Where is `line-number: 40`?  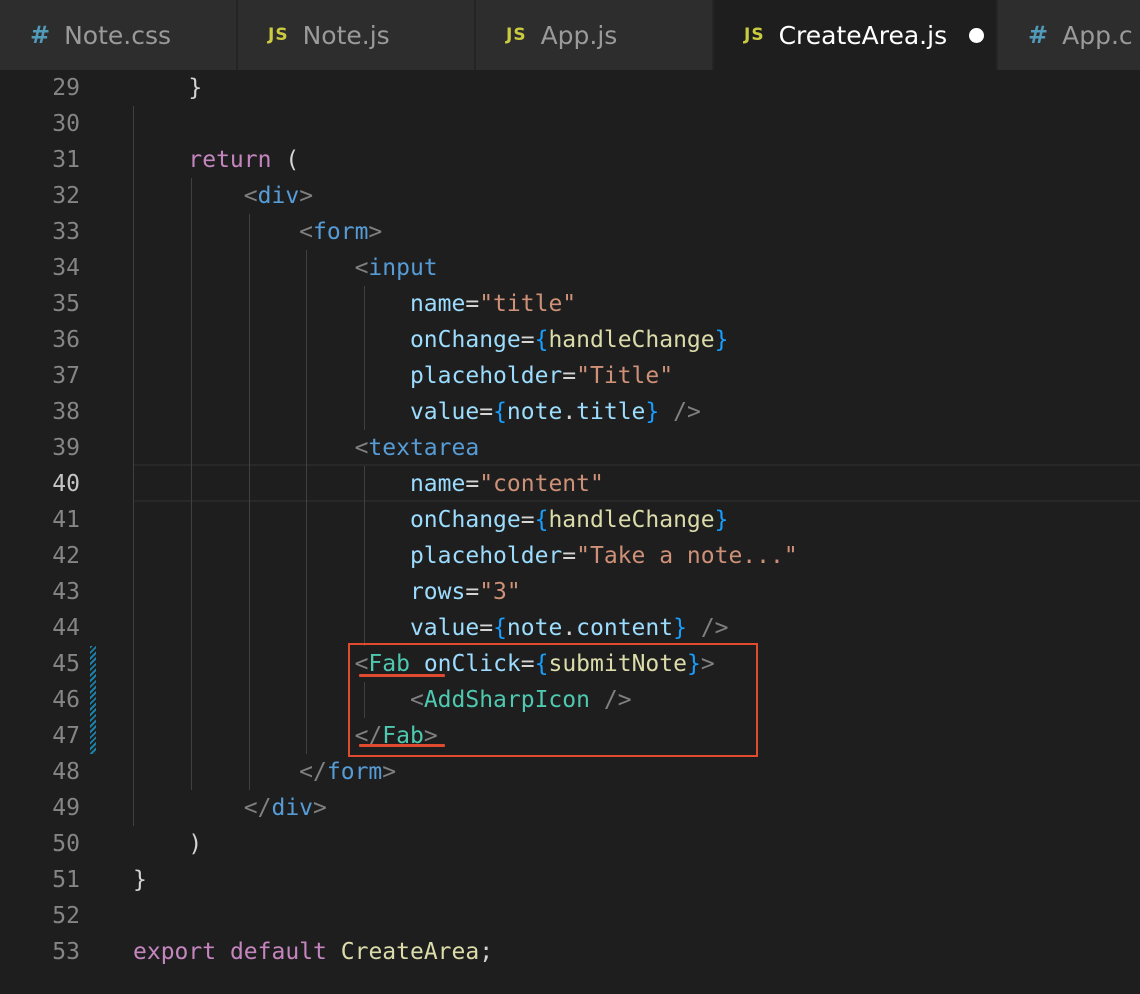
line-number: 40 is located at coordinates (66, 484).